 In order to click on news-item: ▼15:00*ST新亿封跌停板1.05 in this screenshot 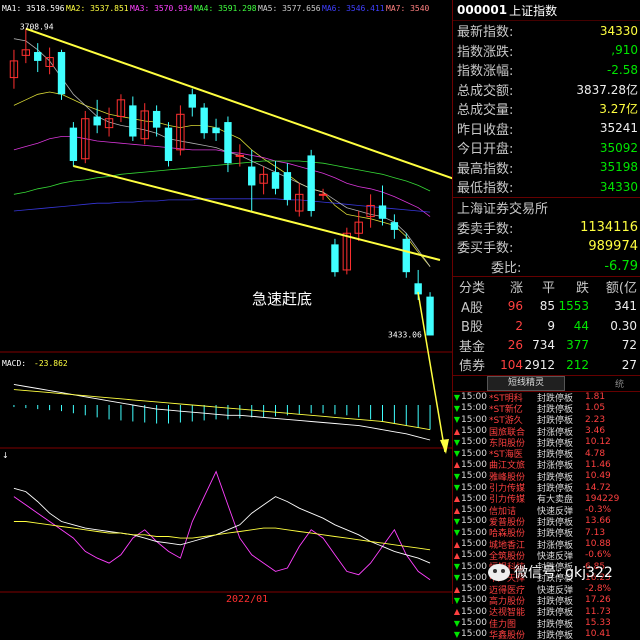, I will do `click(546, 408)`.